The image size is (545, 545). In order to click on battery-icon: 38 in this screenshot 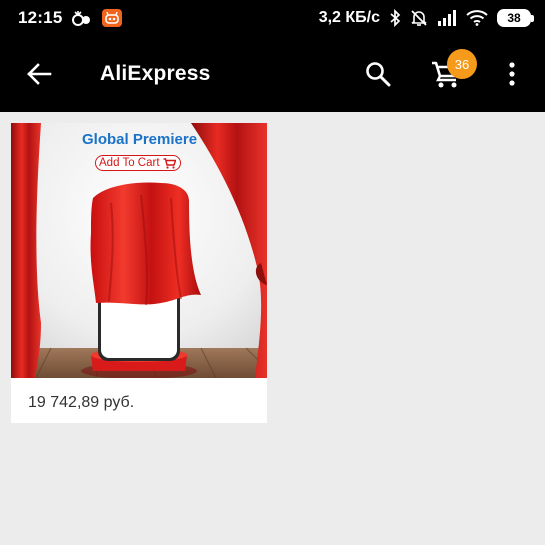, I will do `click(515, 18)`.